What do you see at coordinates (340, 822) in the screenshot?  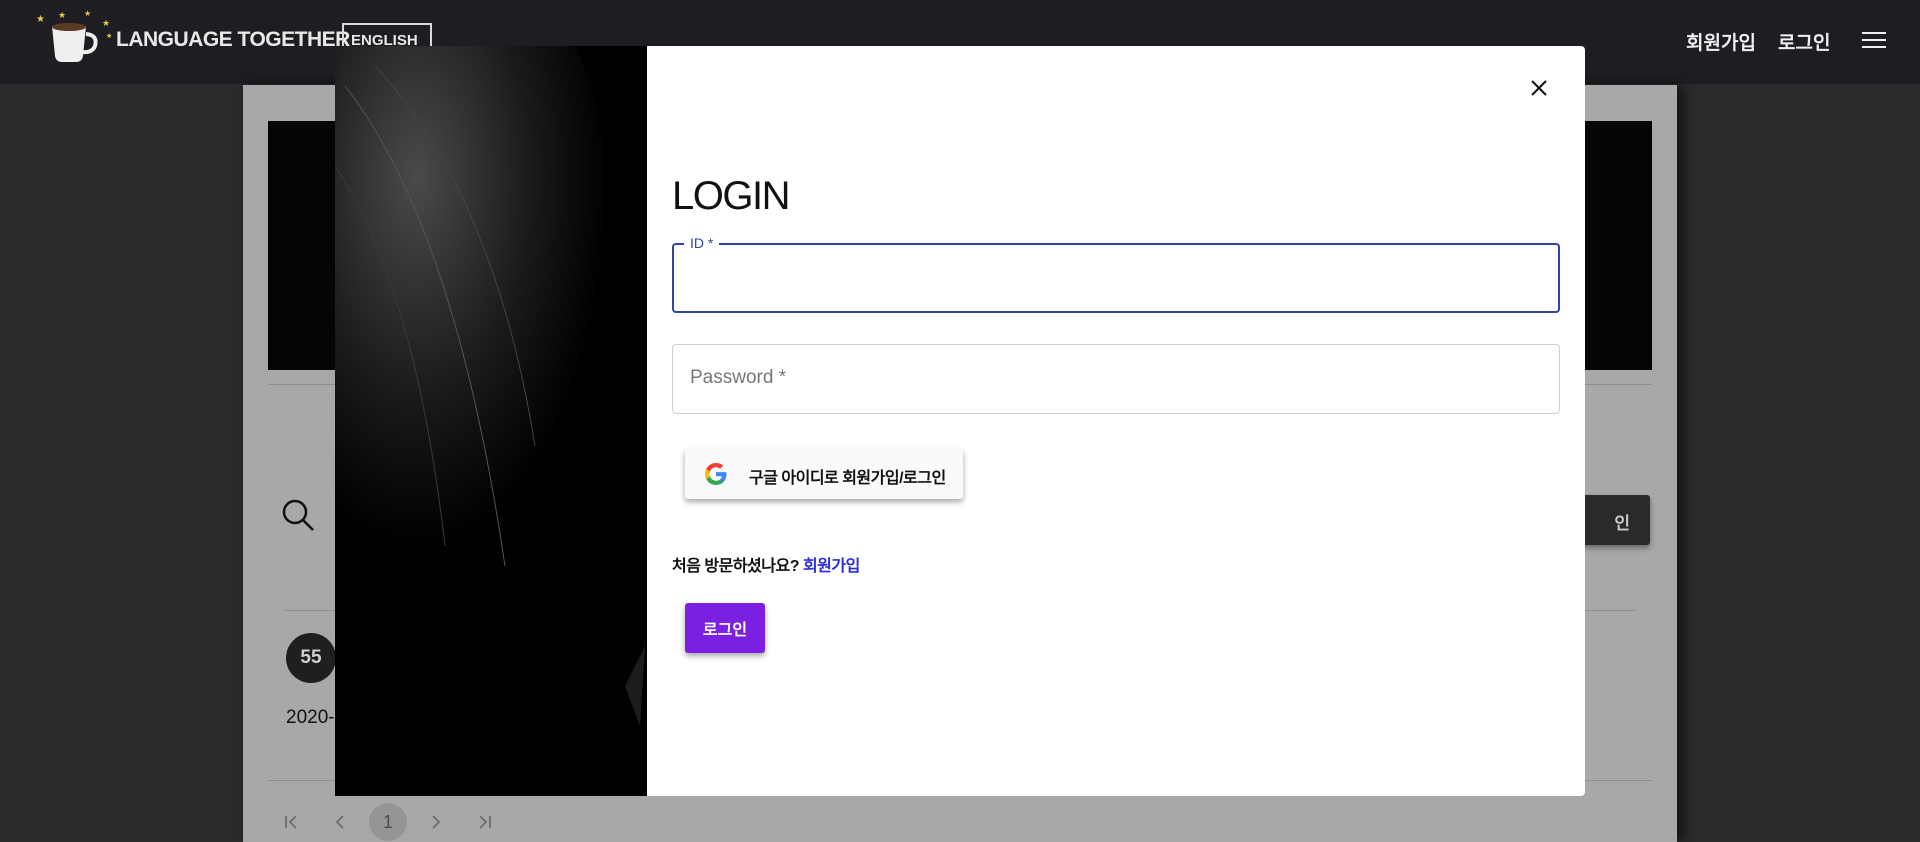 I see `prev-page-icon` at bounding box center [340, 822].